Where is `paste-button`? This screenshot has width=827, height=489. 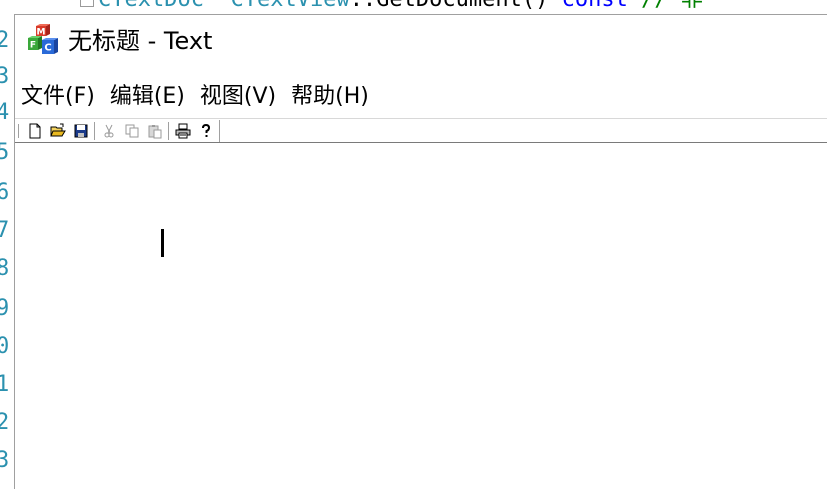
paste-button is located at coordinates (154, 130).